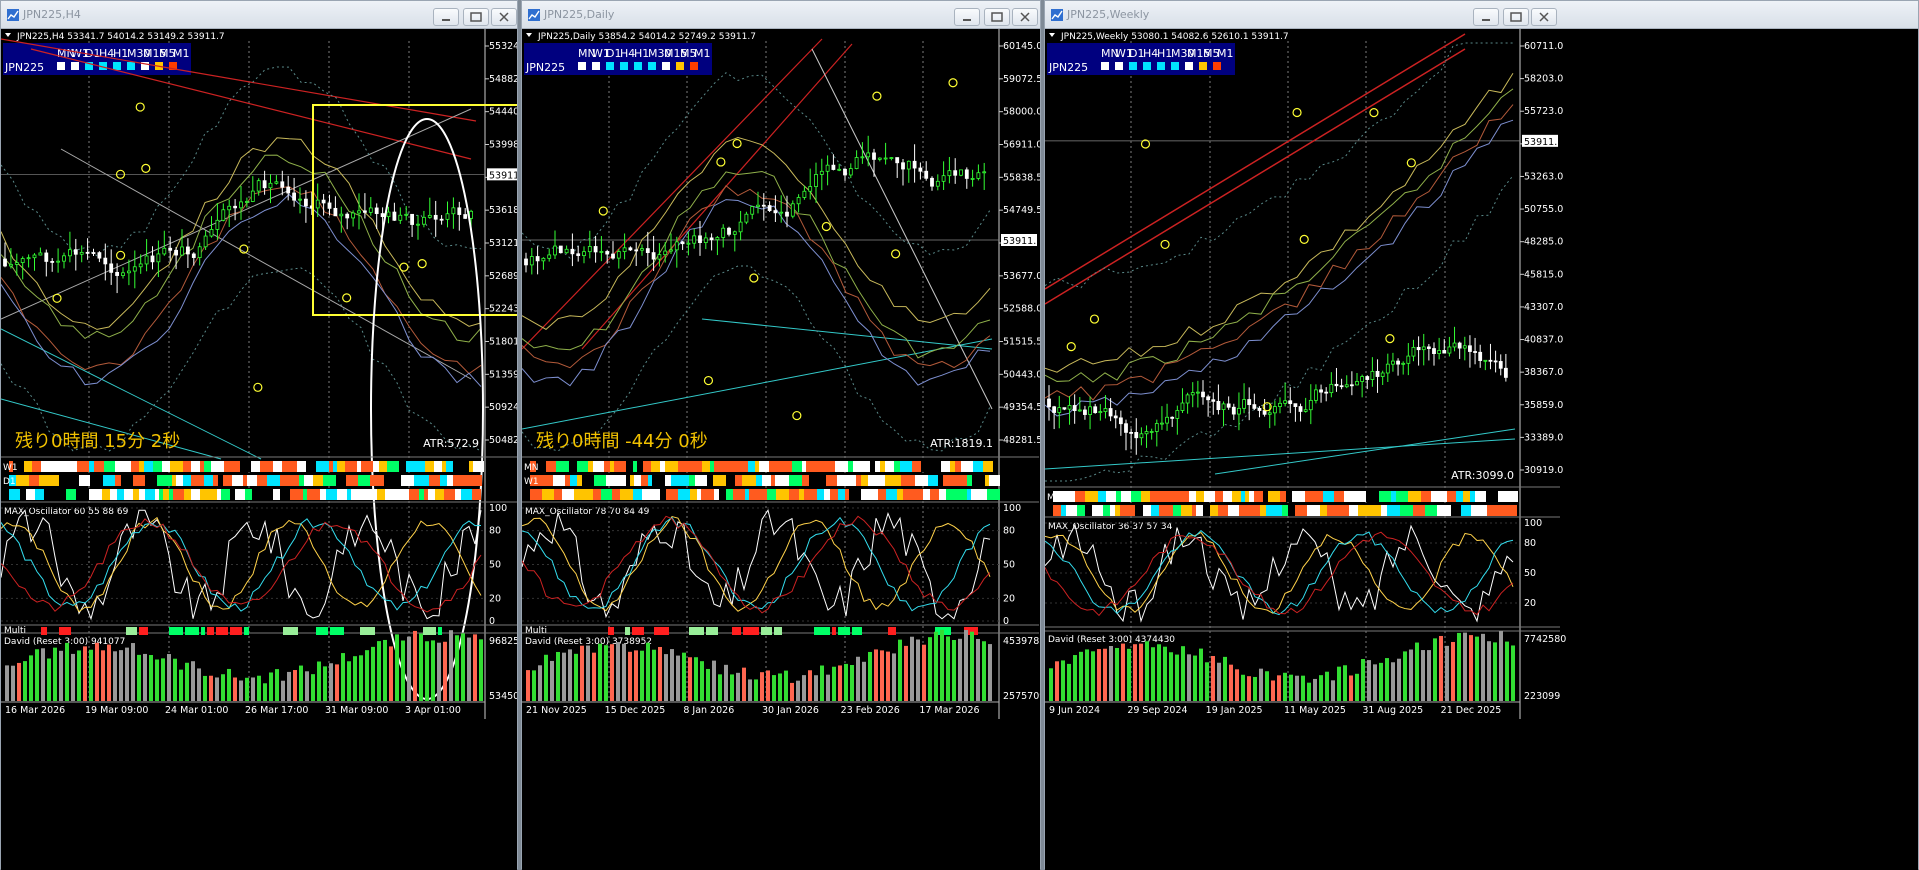  Describe the element at coordinates (1150, 53) in the screenshot. I see `timeframe-label: H4` at that location.